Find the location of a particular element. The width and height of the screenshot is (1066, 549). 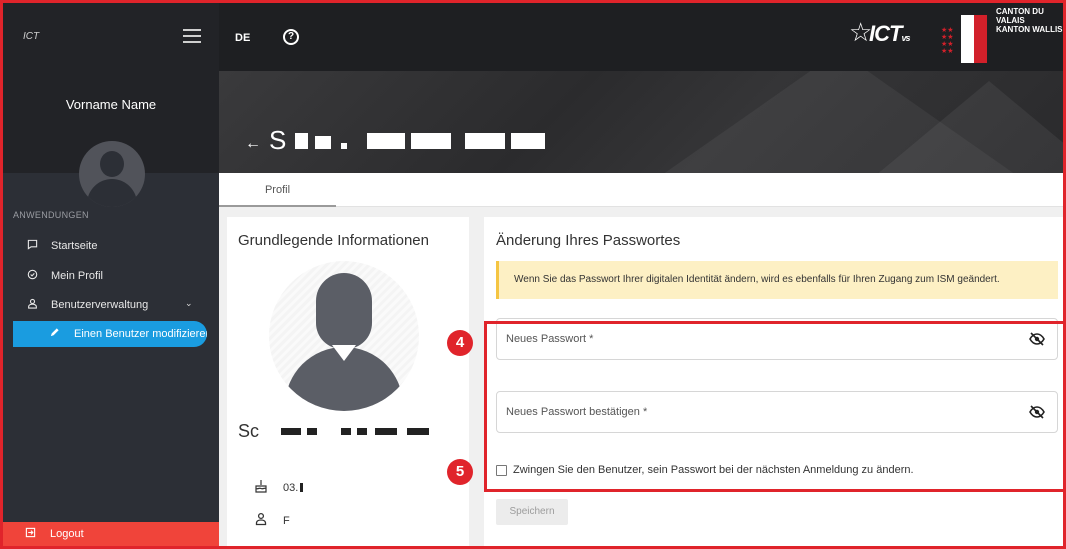

sidebar-avatar is located at coordinates (112, 174).